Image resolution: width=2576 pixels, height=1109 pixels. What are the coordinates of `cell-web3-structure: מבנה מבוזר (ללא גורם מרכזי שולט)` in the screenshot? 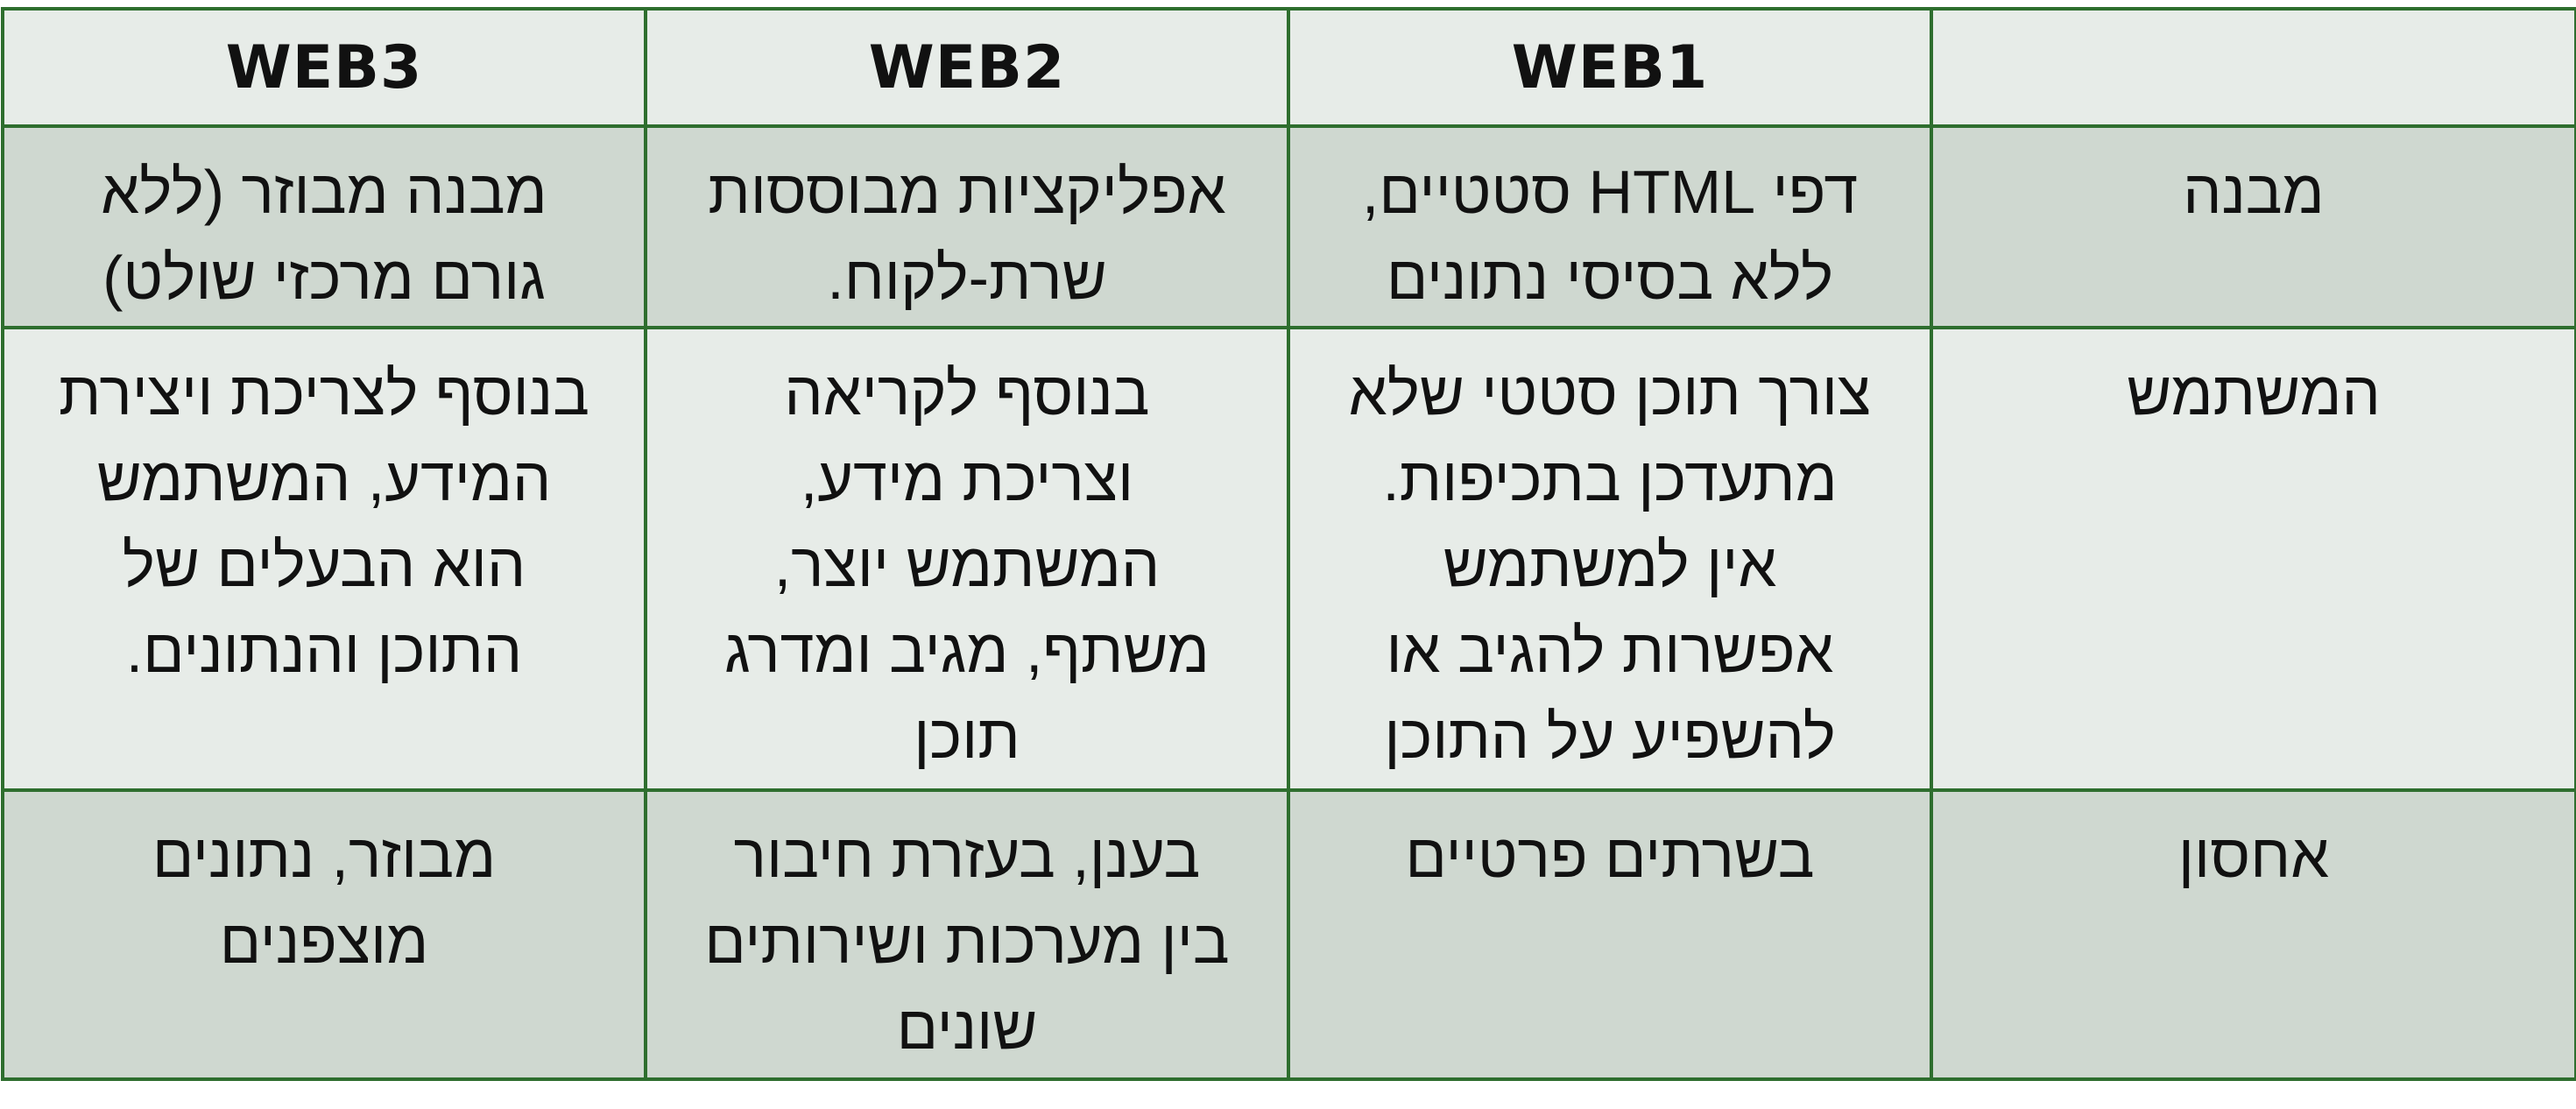 It's located at (324, 227).